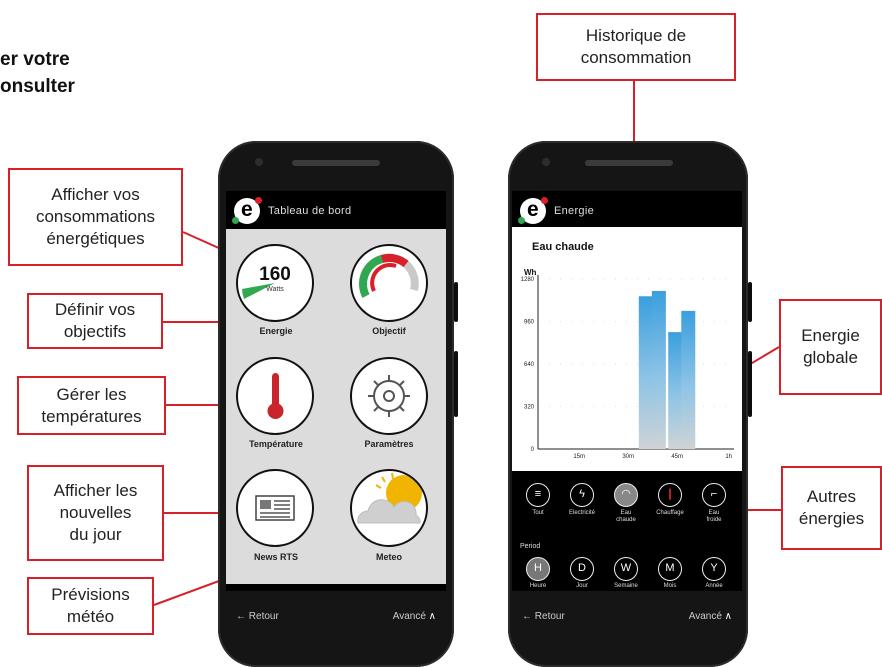  I want to click on callout-definir-objectifs: Définir vos objectifs, so click(95, 321).